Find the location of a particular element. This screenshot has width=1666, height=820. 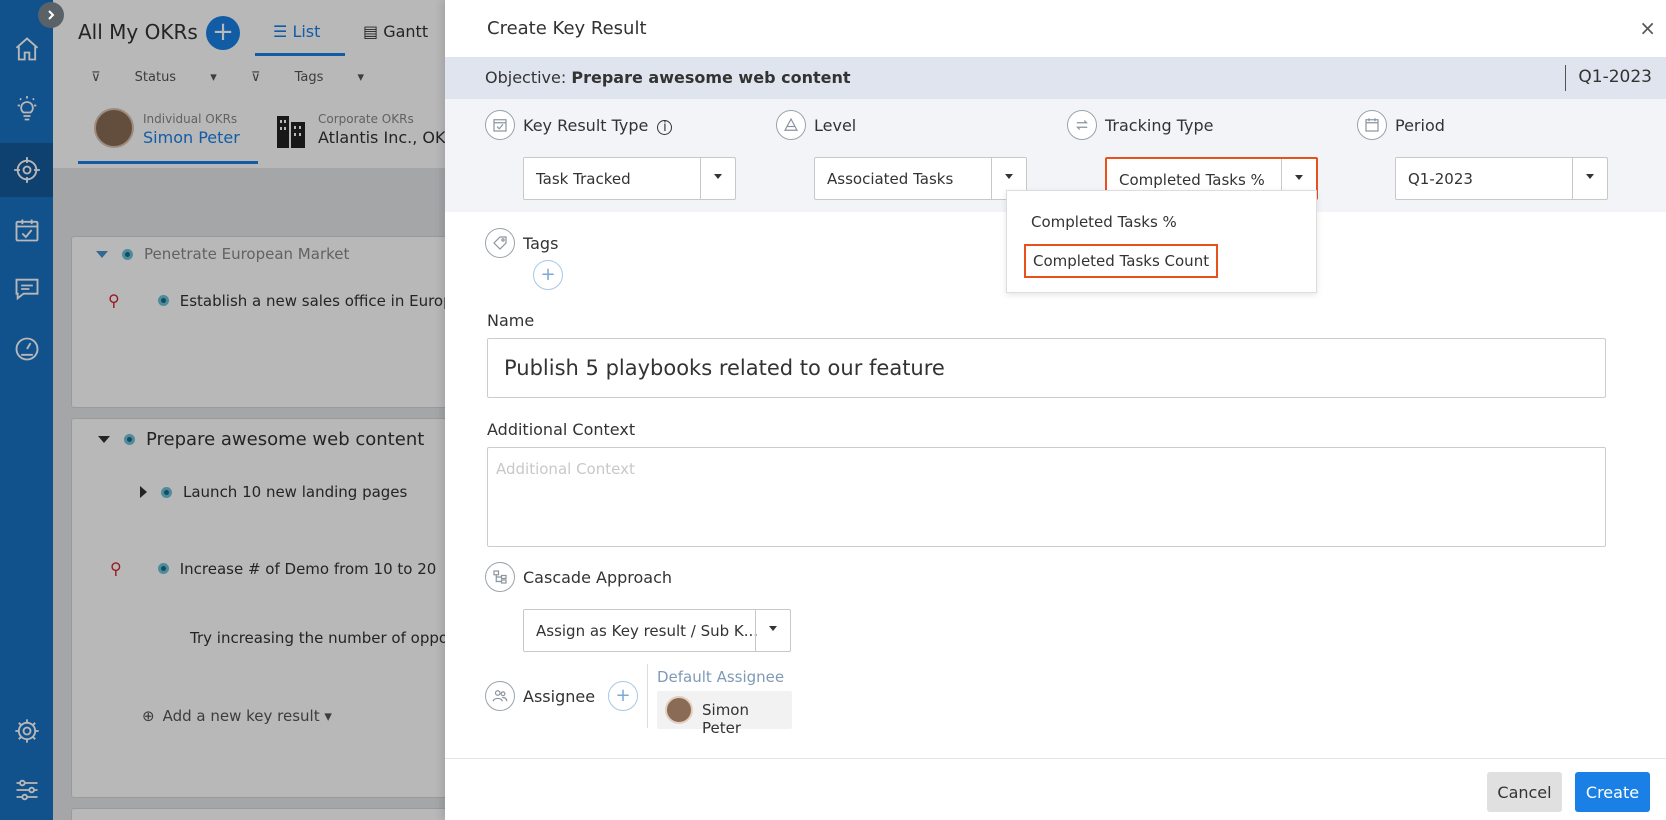

create-button: Create is located at coordinates (1612, 792).